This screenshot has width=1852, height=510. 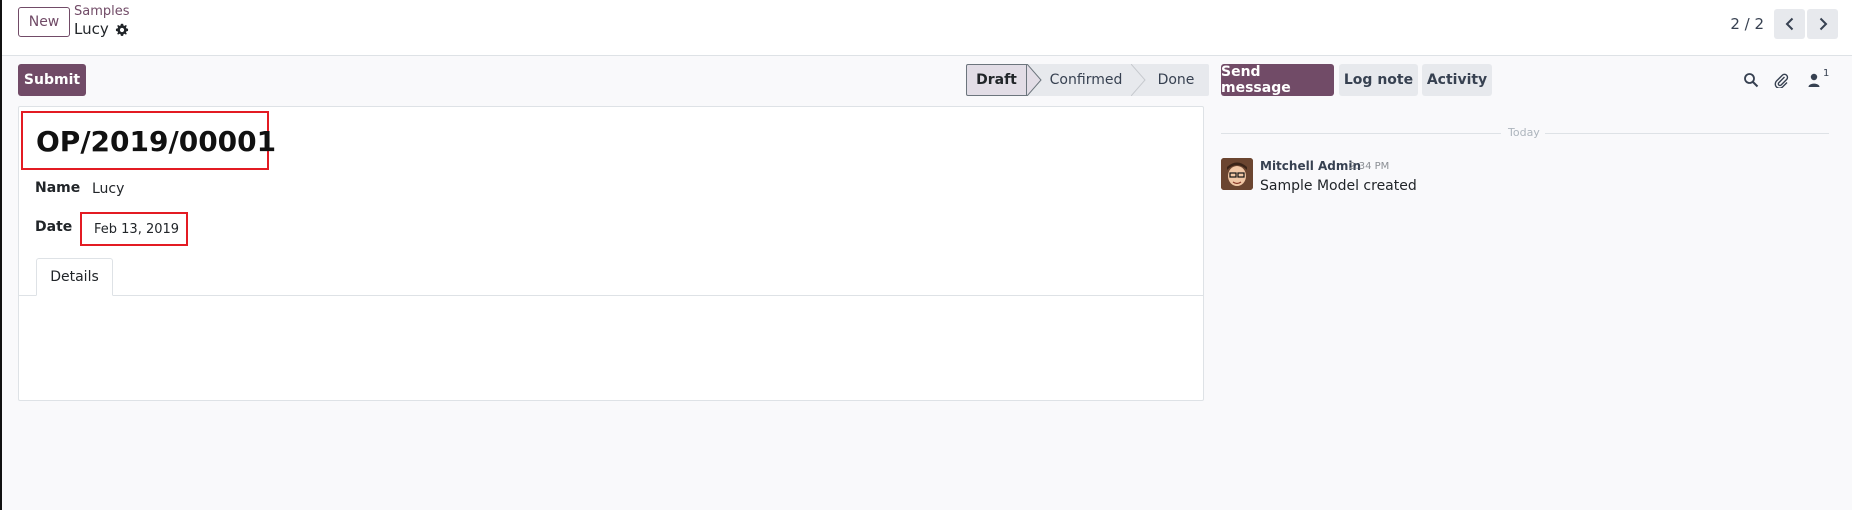 What do you see at coordinates (1034, 80) in the screenshot?
I see `stage-arrow-draft` at bounding box center [1034, 80].